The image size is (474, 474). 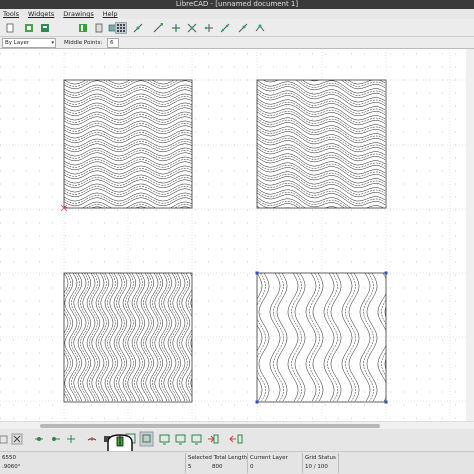 I want to click on horizontal-scrollbar, so click(x=237, y=425).